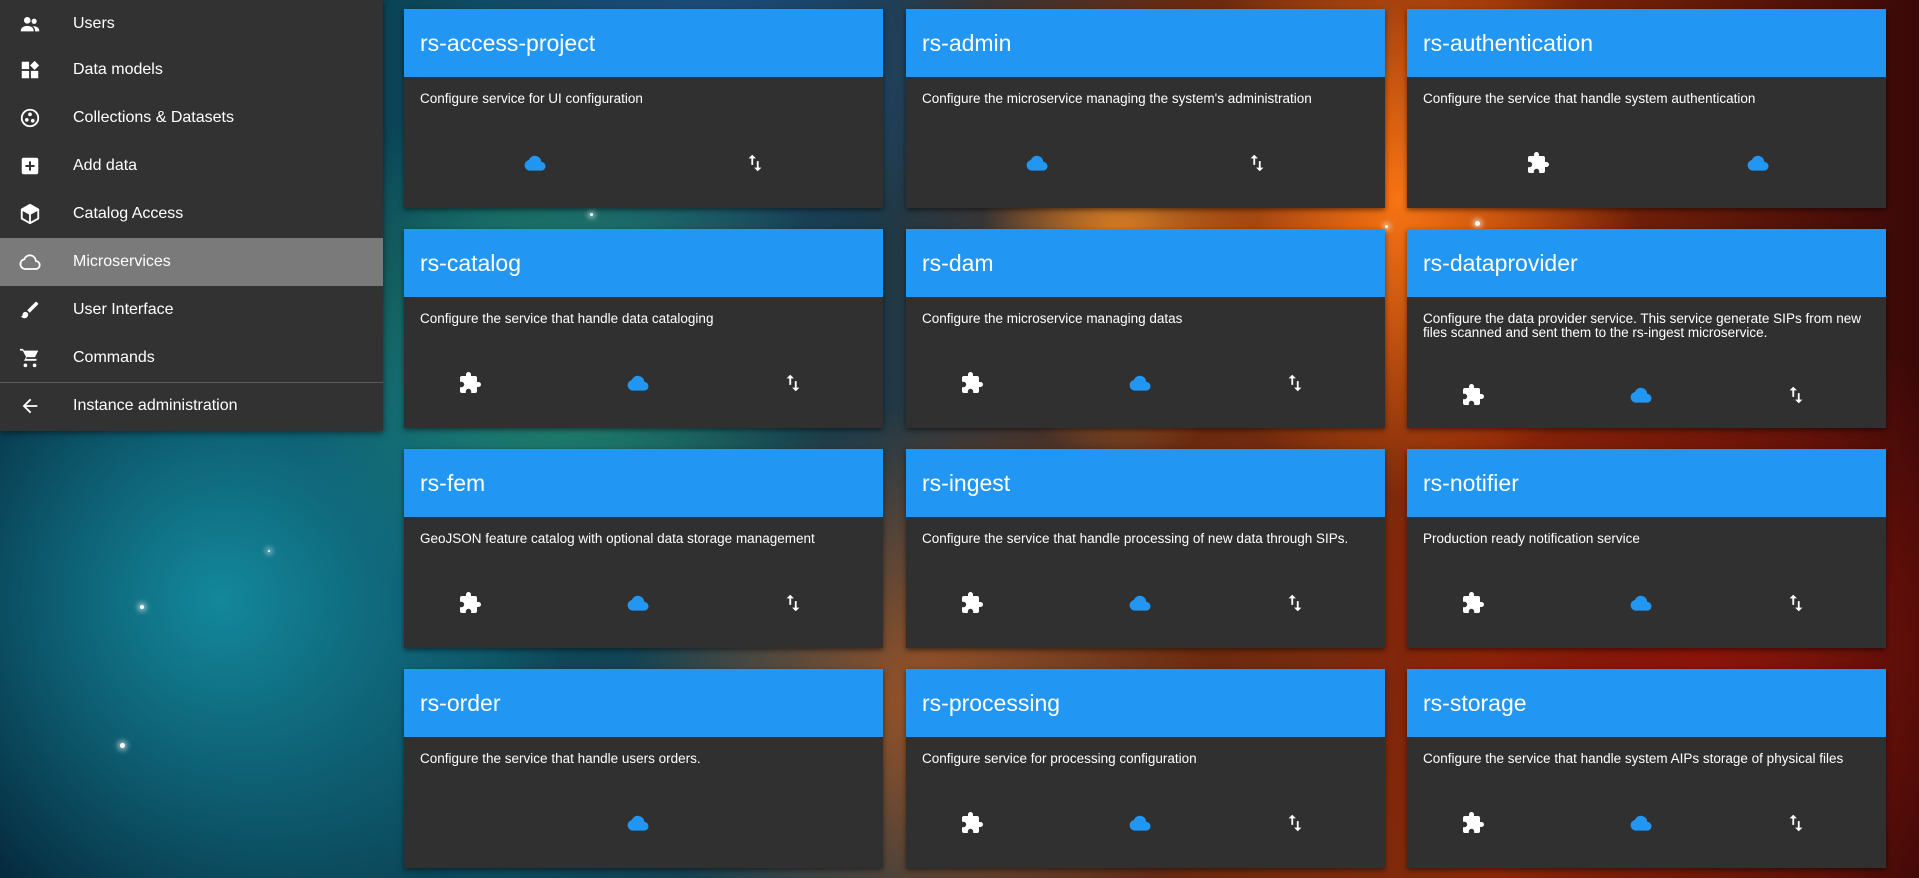 The height and width of the screenshot is (878, 1919). I want to click on card-title: rs-fem, so click(453, 482).